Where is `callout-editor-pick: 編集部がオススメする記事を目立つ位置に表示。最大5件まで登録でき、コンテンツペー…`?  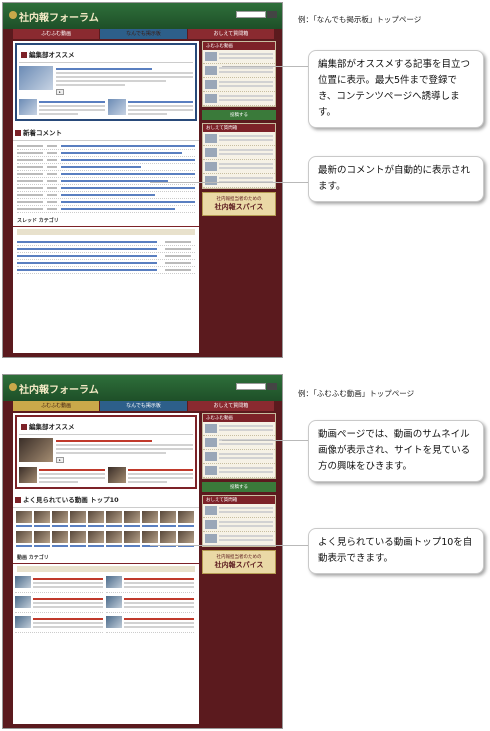 callout-editor-pick: 編集部がオススメする記事を目立つ位置に表示。最大5件まで登録でき、コンテンツペー… is located at coordinates (396, 89).